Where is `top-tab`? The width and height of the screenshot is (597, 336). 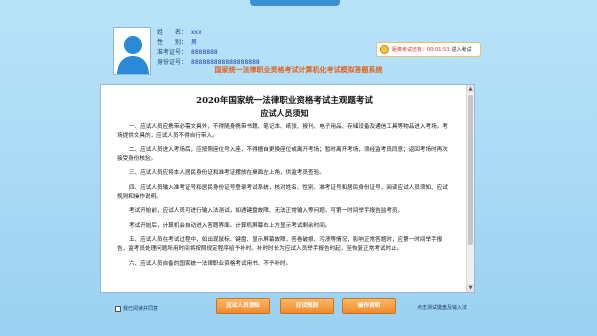 top-tab is located at coordinates (295, 3).